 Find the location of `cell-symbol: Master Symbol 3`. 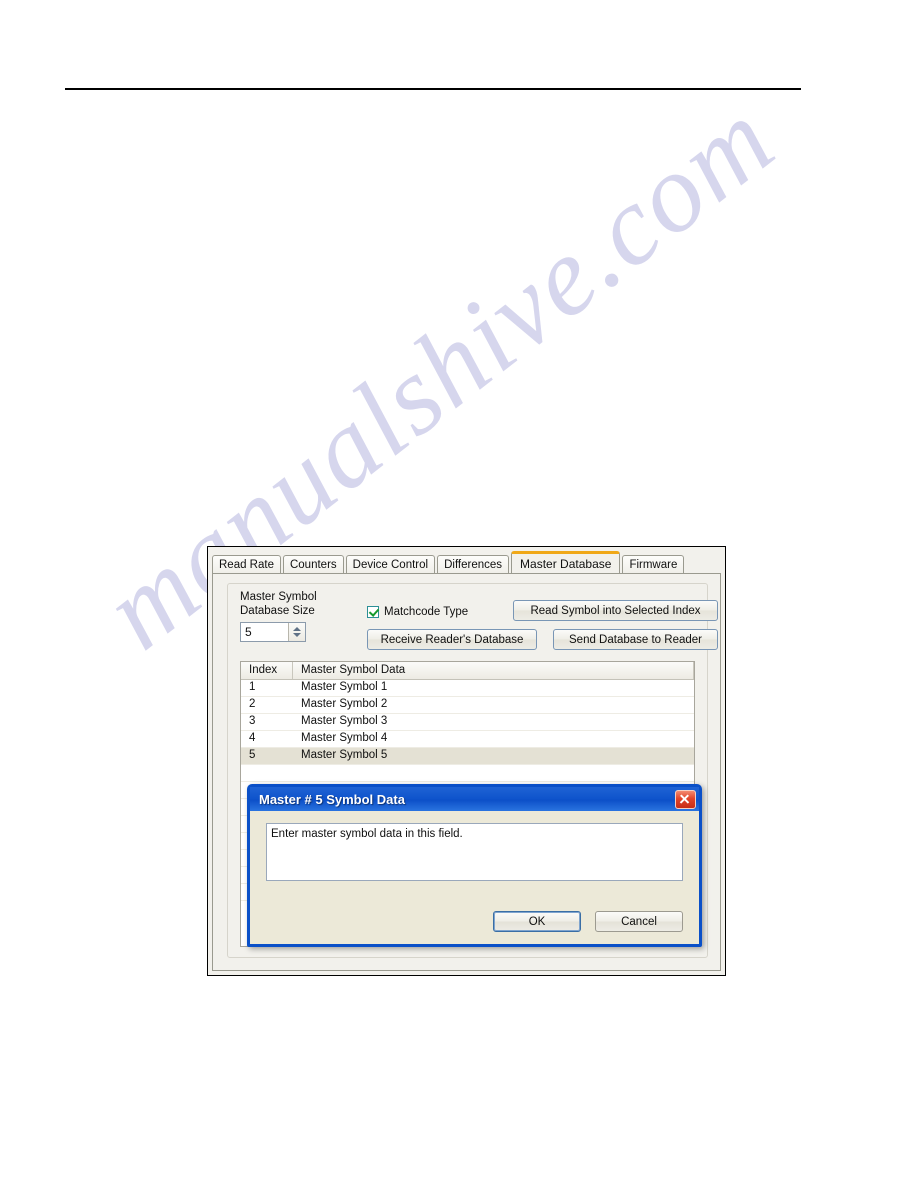

cell-symbol: Master Symbol 3 is located at coordinates (344, 721).